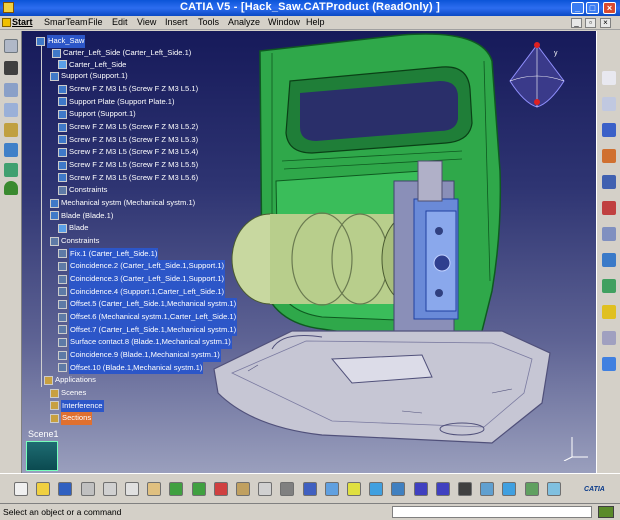 This screenshot has width=620, height=520. What do you see at coordinates (65, 489) in the screenshot?
I see `save-icon` at bounding box center [65, 489].